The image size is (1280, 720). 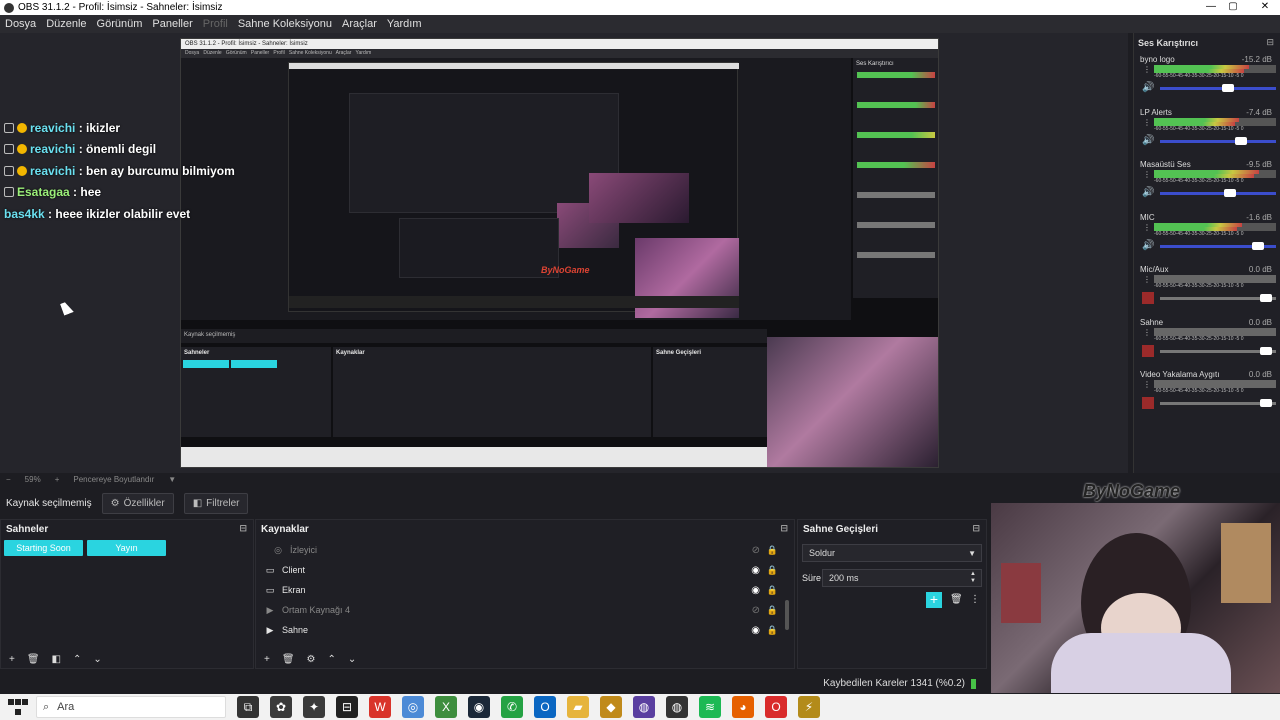 What do you see at coordinates (311, 659) in the screenshot?
I see `gear-icon: ⚙` at bounding box center [311, 659].